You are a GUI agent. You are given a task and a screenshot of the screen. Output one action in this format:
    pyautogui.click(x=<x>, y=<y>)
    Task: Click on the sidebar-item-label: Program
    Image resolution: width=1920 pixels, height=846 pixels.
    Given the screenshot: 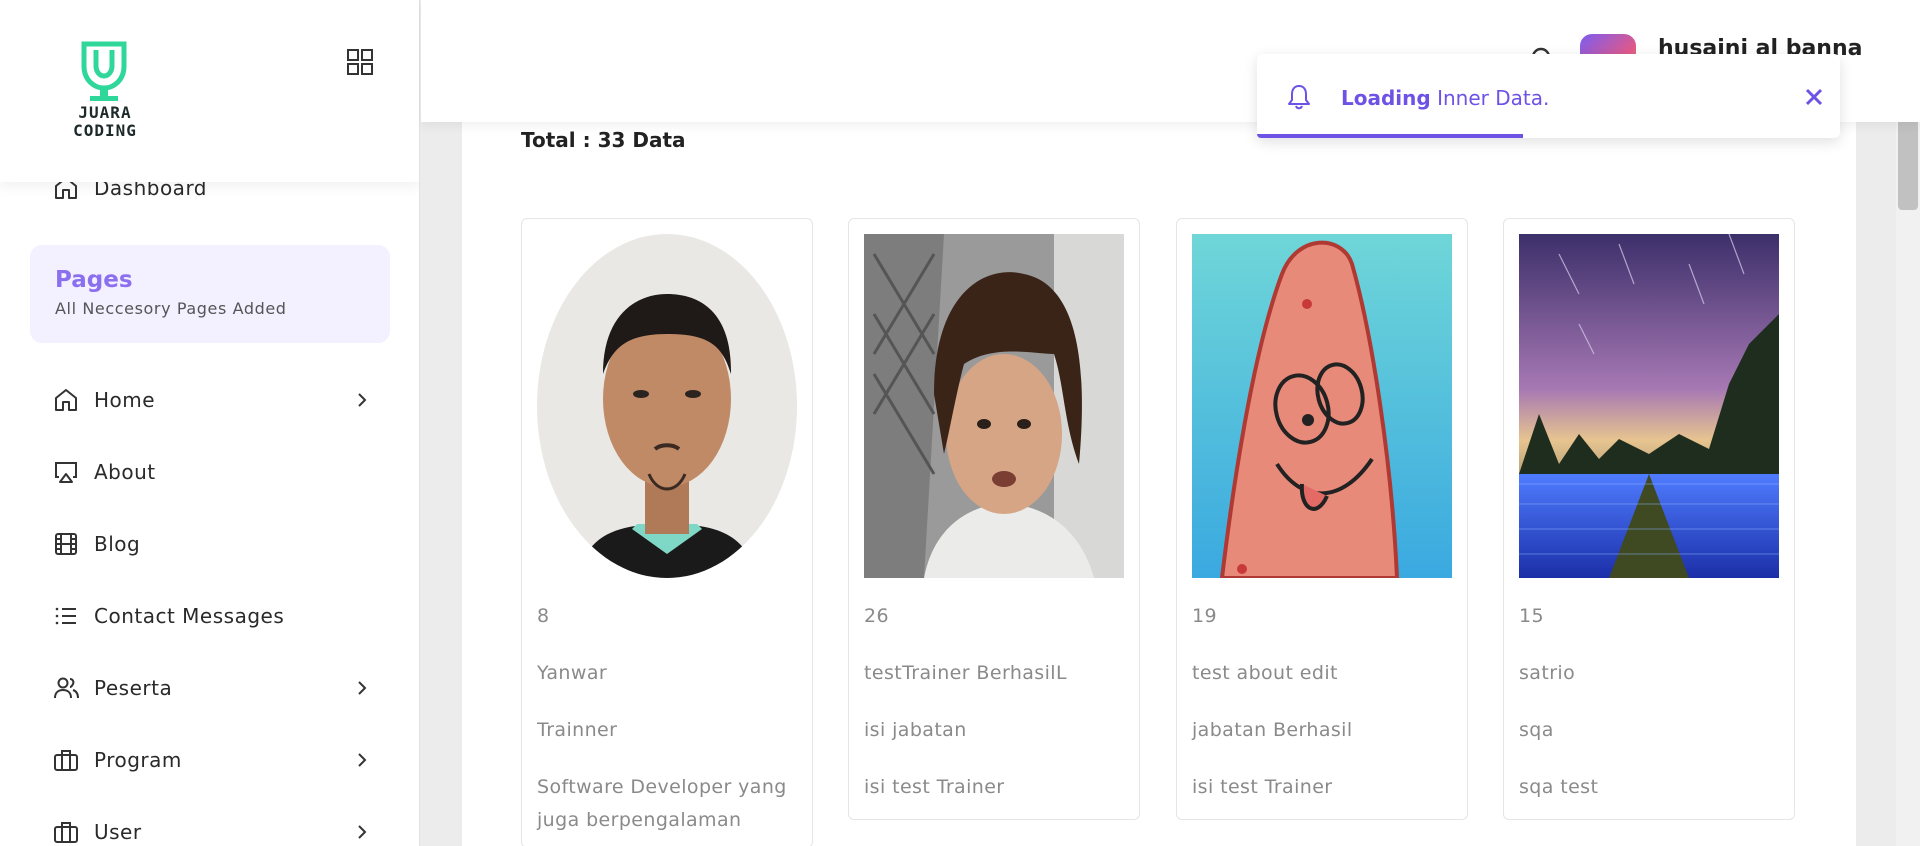 What is the action you would take?
    pyautogui.click(x=138, y=760)
    